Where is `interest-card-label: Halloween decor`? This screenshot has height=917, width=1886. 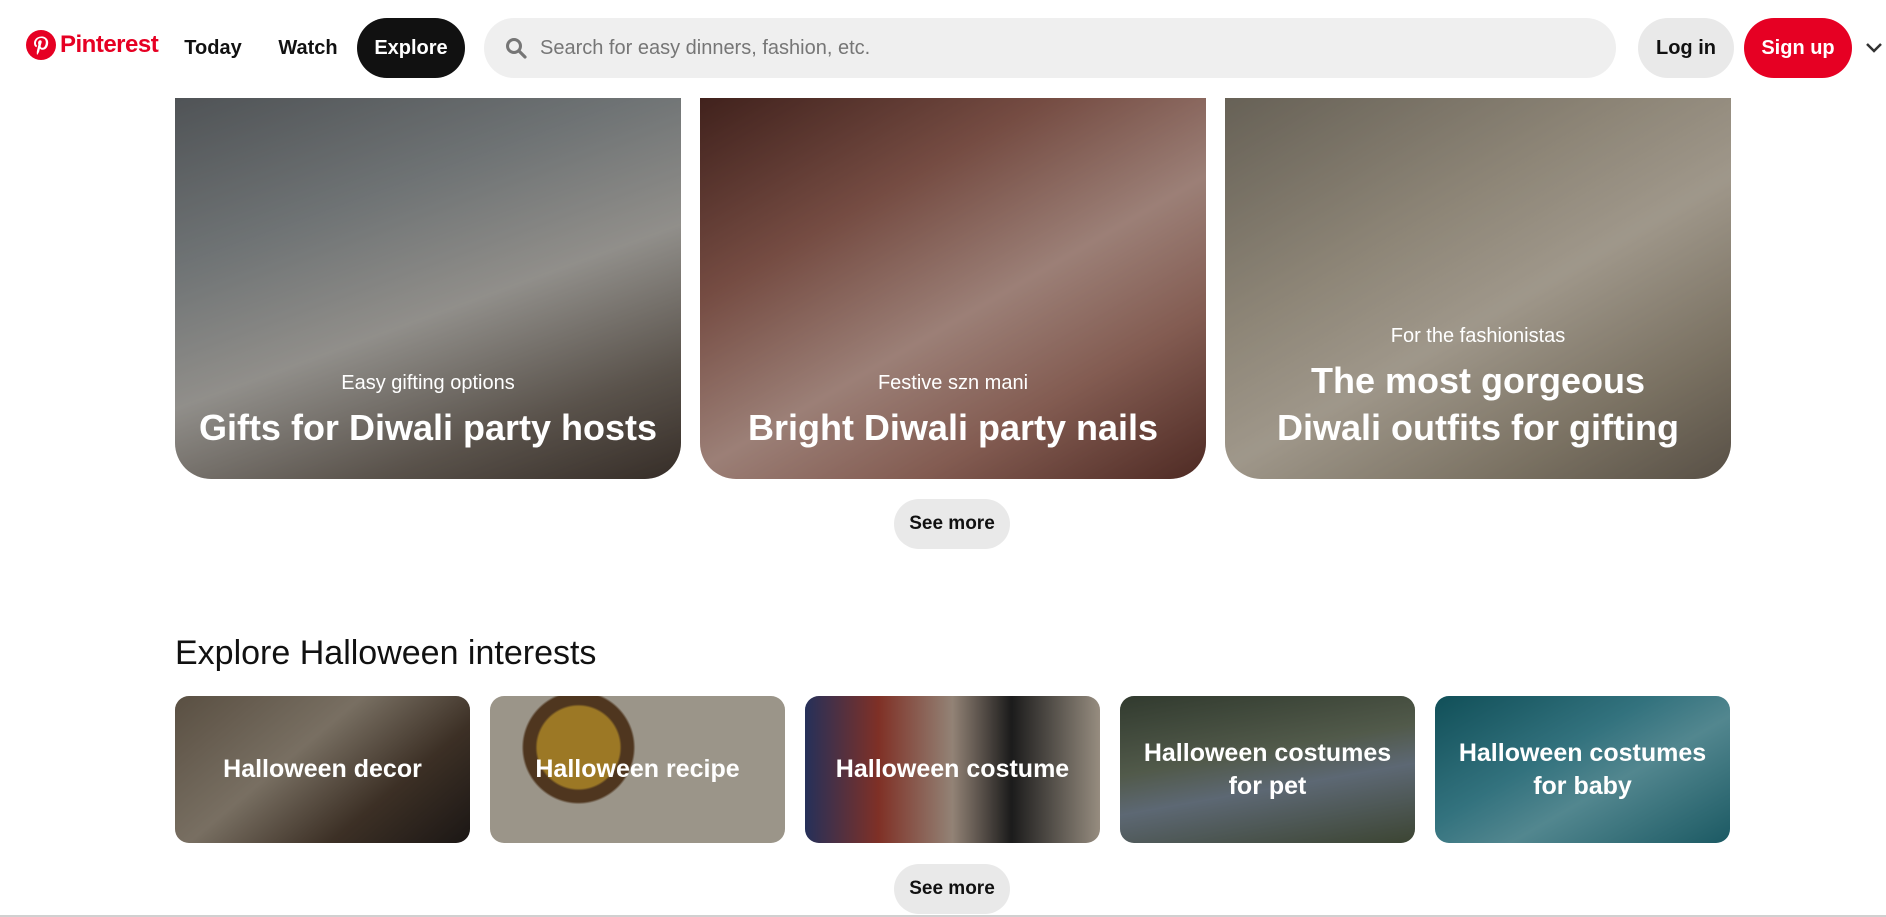
interest-card-label: Halloween decor is located at coordinates (322, 769).